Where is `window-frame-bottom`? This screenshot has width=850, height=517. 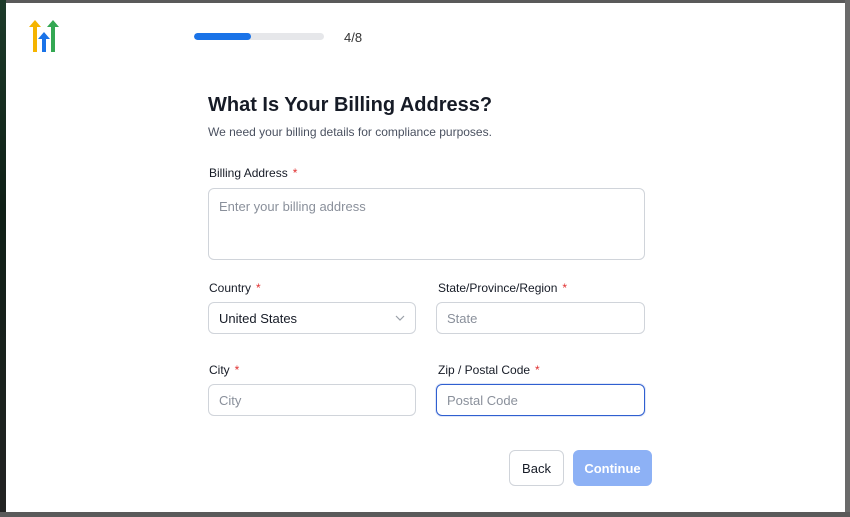
window-frame-bottom is located at coordinates (425, 514).